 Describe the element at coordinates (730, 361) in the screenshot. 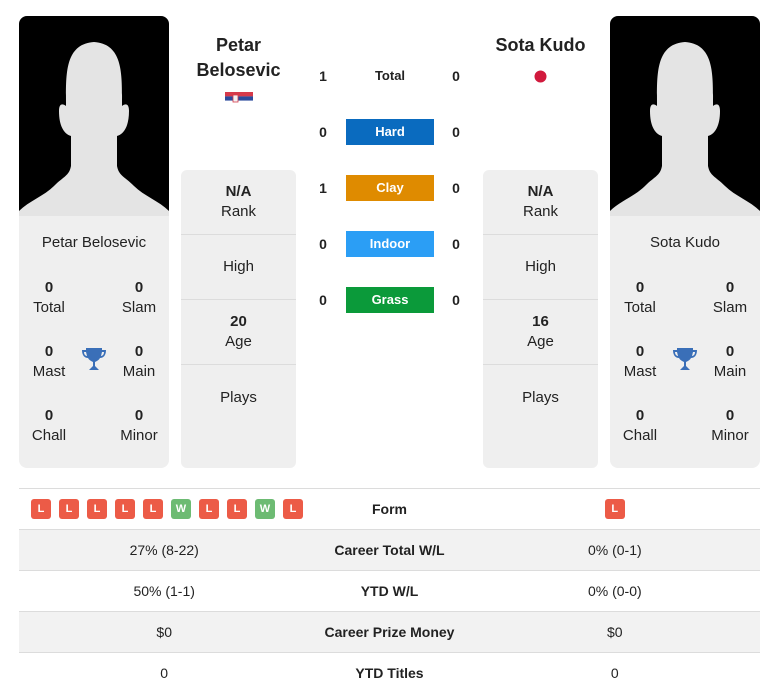

I see `player2-stat-main: 0 Main` at that location.